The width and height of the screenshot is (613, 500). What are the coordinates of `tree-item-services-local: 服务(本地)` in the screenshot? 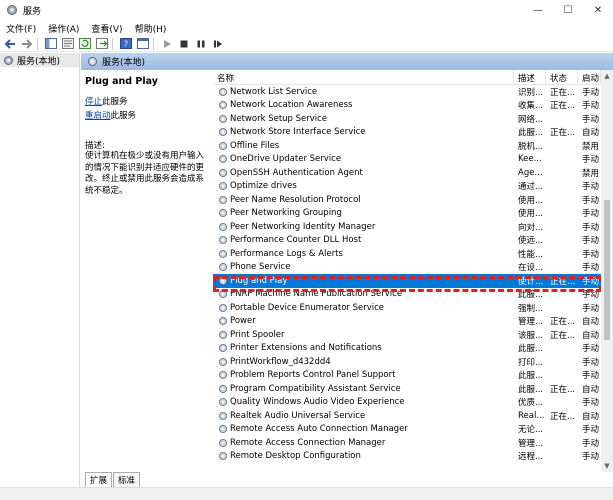 It's located at (39, 60).